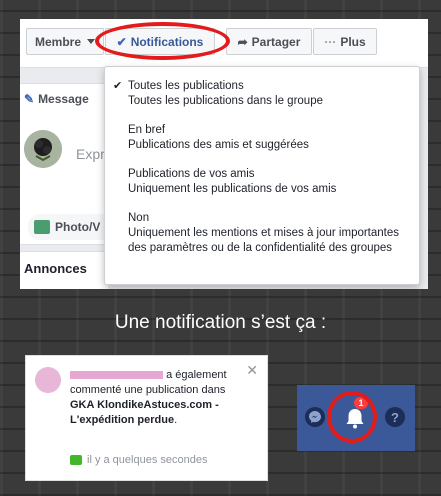  I want to click on annonces-heading: Annonces, so click(64, 270).